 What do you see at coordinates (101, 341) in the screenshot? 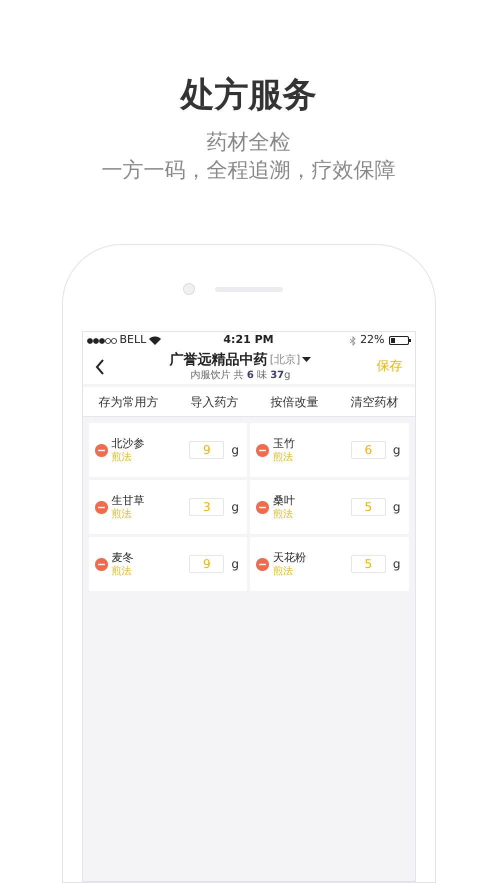
I see `signal-icon` at bounding box center [101, 341].